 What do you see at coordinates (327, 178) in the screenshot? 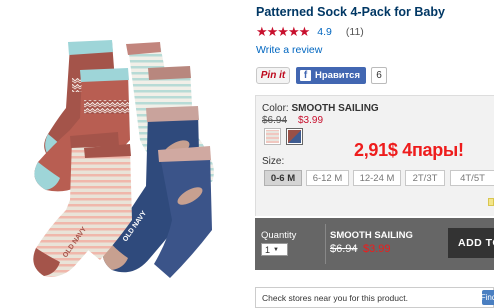
I see `size-option-6-12m: 6-12 M` at bounding box center [327, 178].